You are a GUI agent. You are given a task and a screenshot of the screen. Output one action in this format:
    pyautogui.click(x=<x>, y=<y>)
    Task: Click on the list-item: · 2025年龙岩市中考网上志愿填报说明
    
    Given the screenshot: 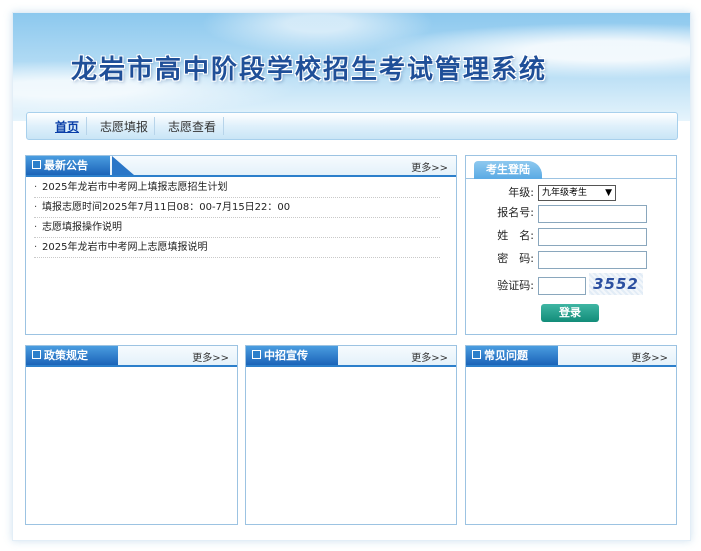 What is the action you would take?
    pyautogui.click(x=237, y=248)
    